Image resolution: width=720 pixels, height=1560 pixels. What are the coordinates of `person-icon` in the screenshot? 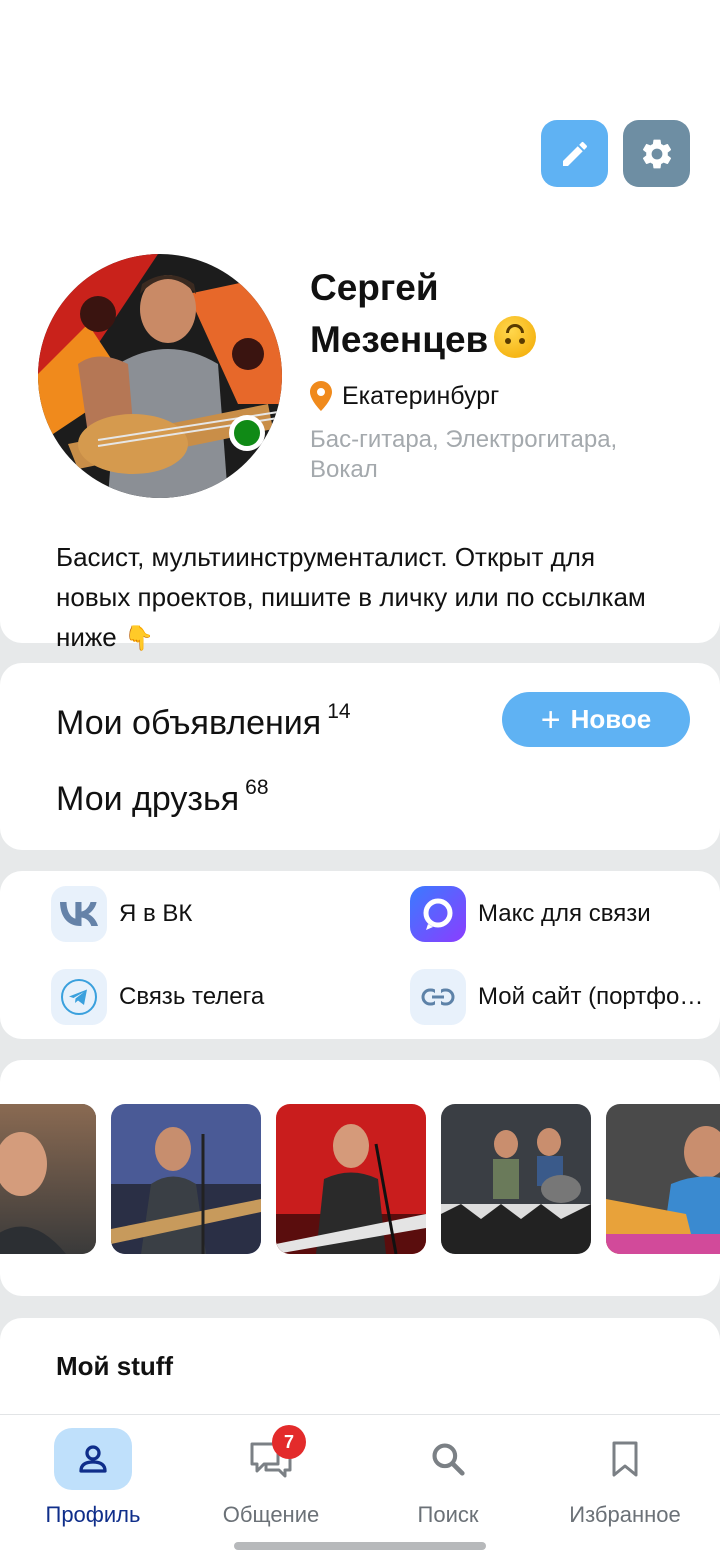 It's located at (93, 1459).